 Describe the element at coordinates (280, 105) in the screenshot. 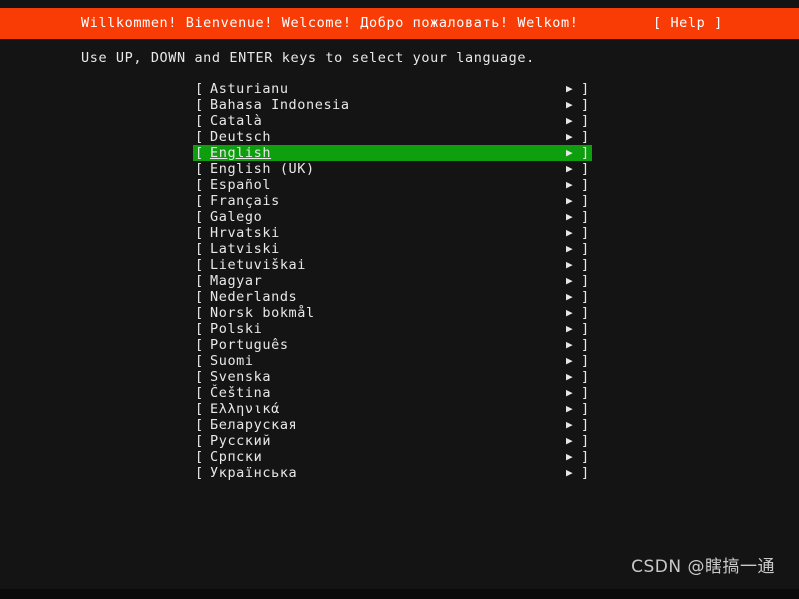

I see `language-option-label: Bahasa Indonesia` at that location.